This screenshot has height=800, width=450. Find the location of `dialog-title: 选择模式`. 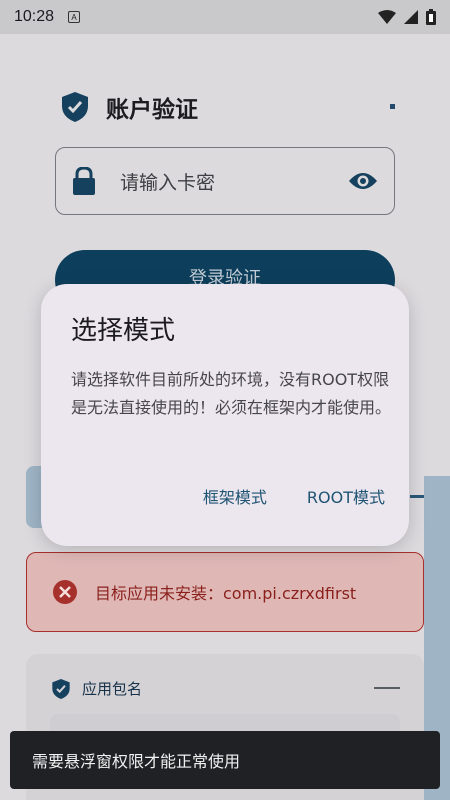

dialog-title: 选择模式 is located at coordinates (123, 331).